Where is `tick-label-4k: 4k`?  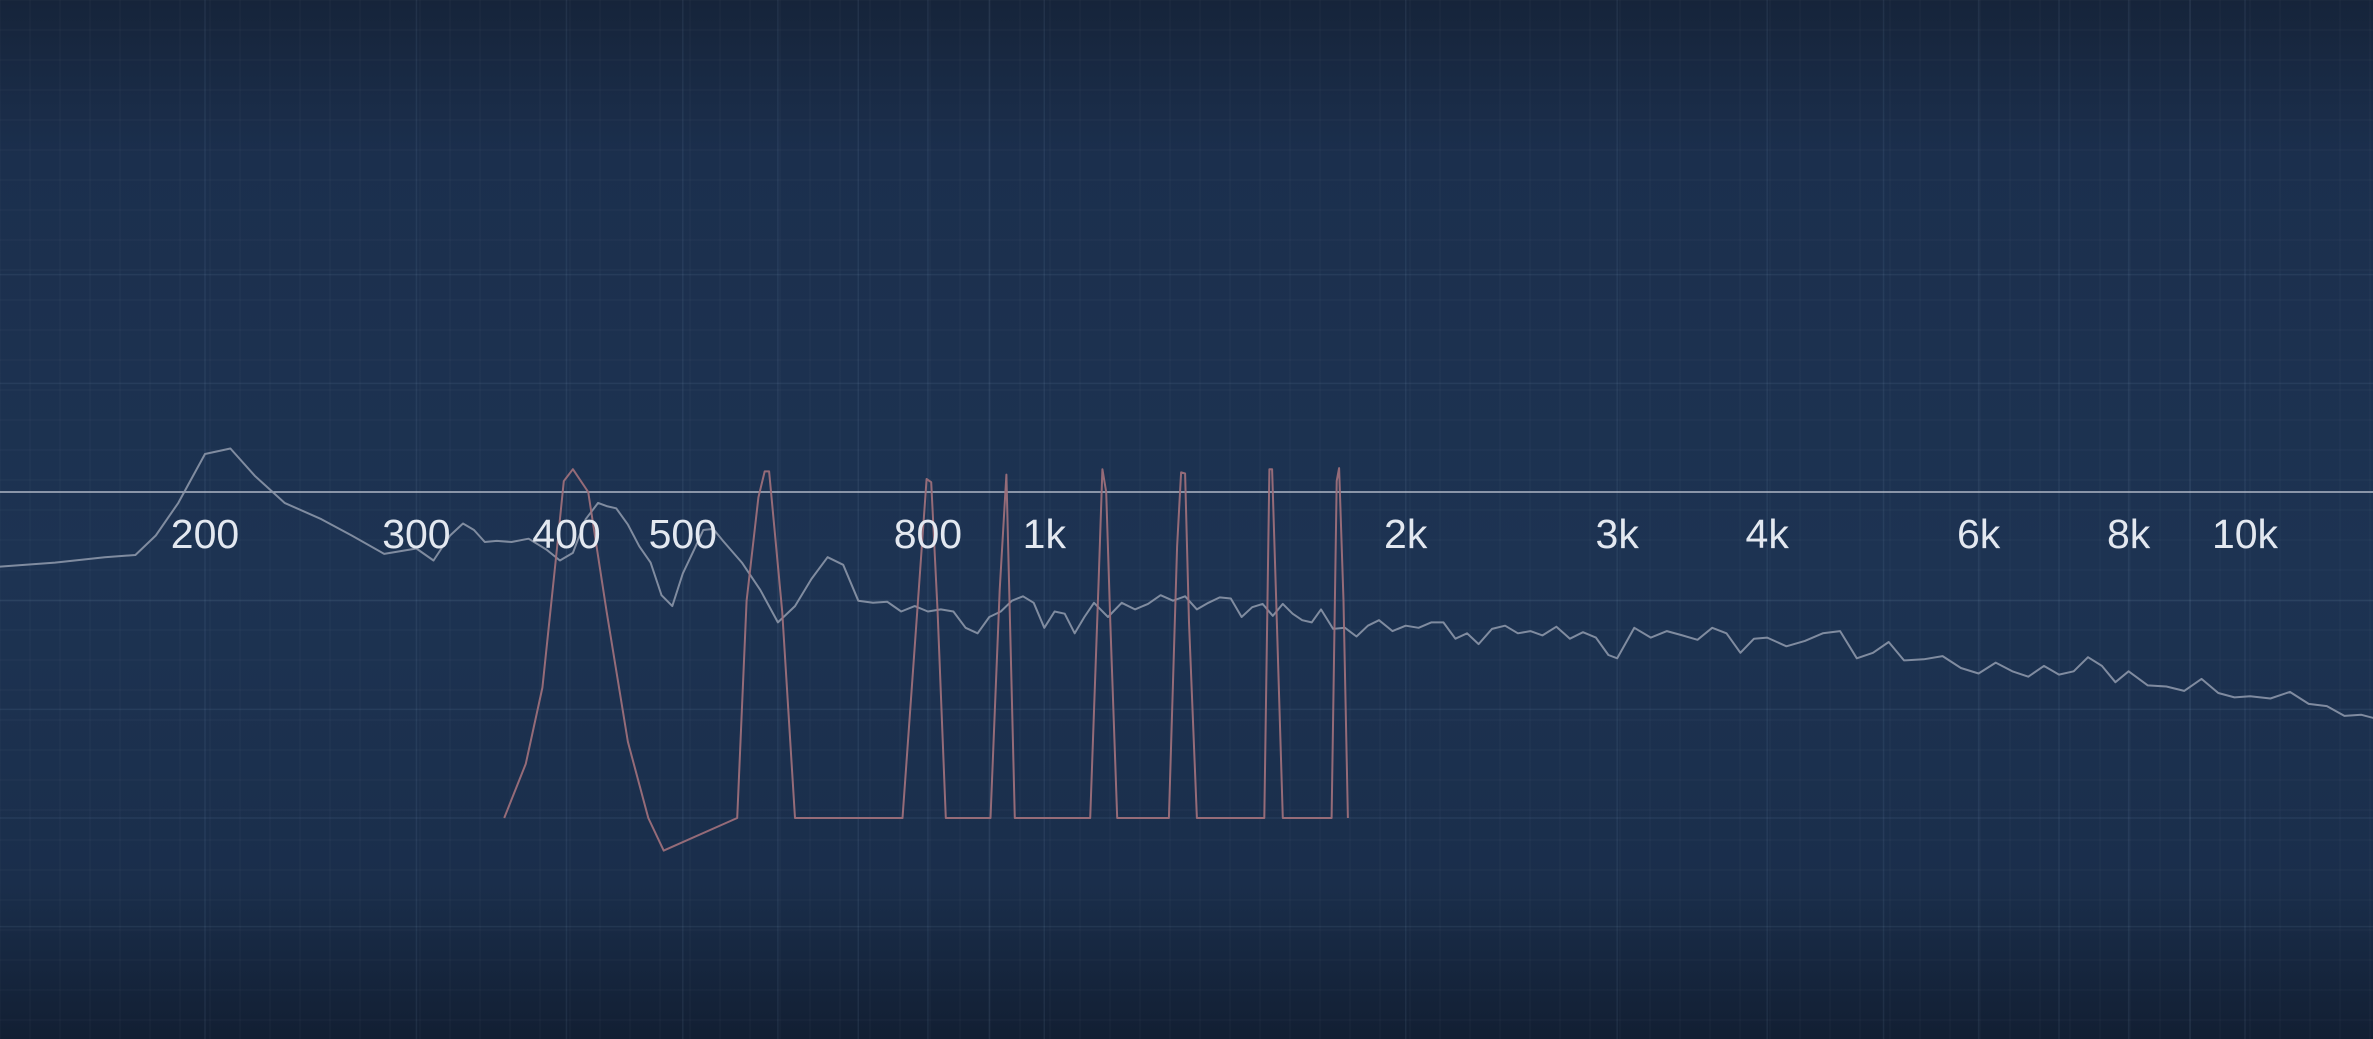 tick-label-4k: 4k is located at coordinates (1768, 534).